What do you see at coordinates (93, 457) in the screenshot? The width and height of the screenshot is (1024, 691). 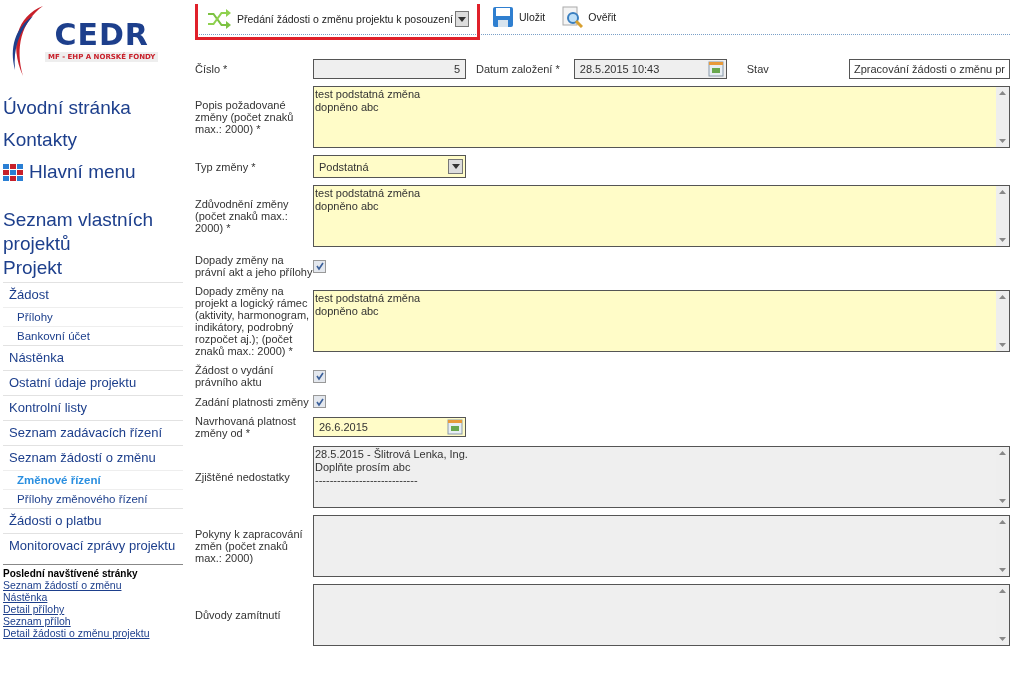 I see `nav-item: Seznam žádostí o změnu` at bounding box center [93, 457].